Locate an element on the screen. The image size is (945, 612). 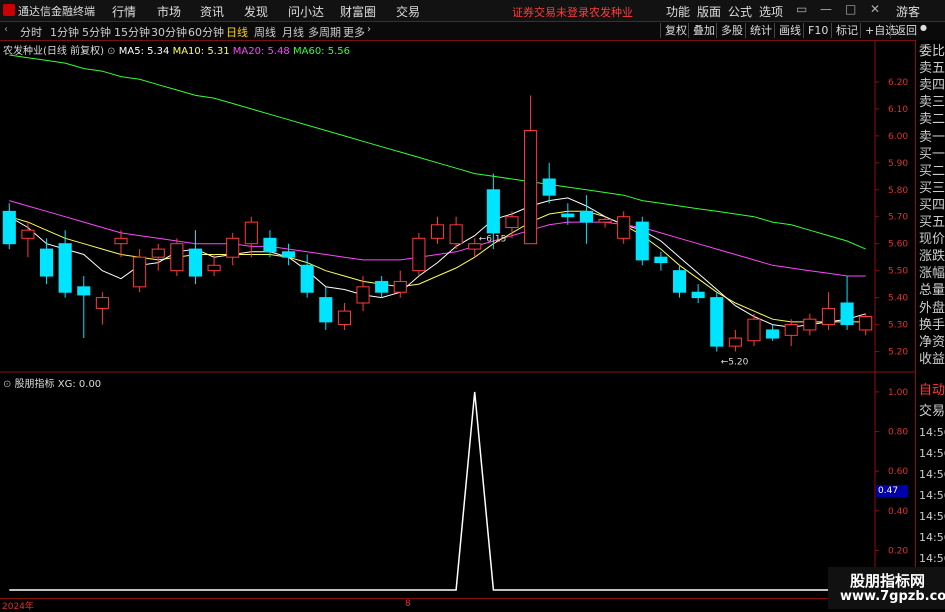
y-tick-label: 5.30 is located at coordinates (898, 326).